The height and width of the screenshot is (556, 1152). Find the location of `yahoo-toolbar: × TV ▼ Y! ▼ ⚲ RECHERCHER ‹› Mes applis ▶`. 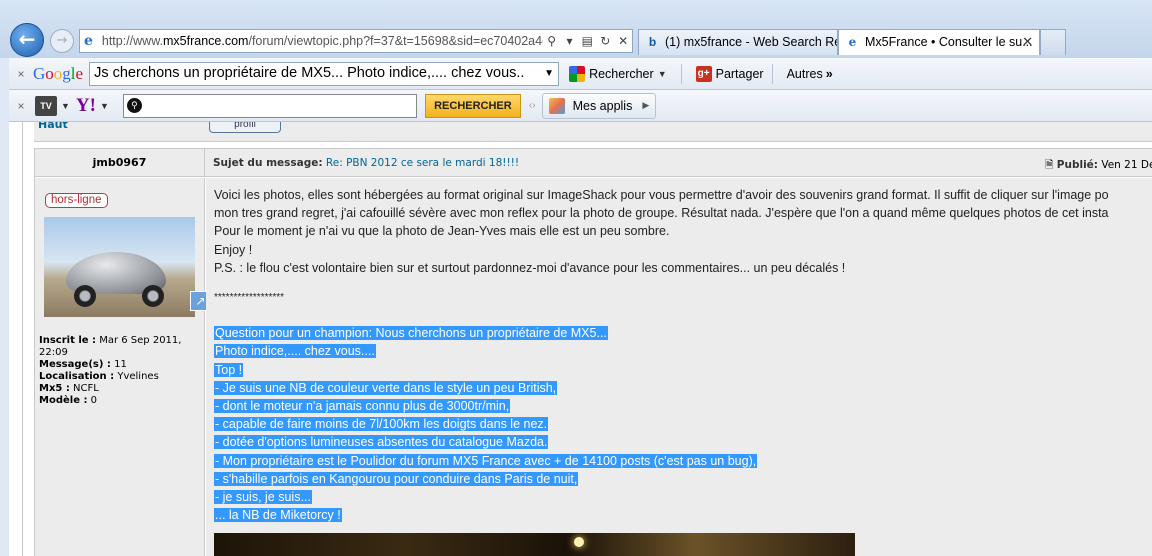

yahoo-toolbar: × TV ▼ Y! ▼ ⚲ RECHERCHER ‹› Mes applis ▶ is located at coordinates (580, 106).